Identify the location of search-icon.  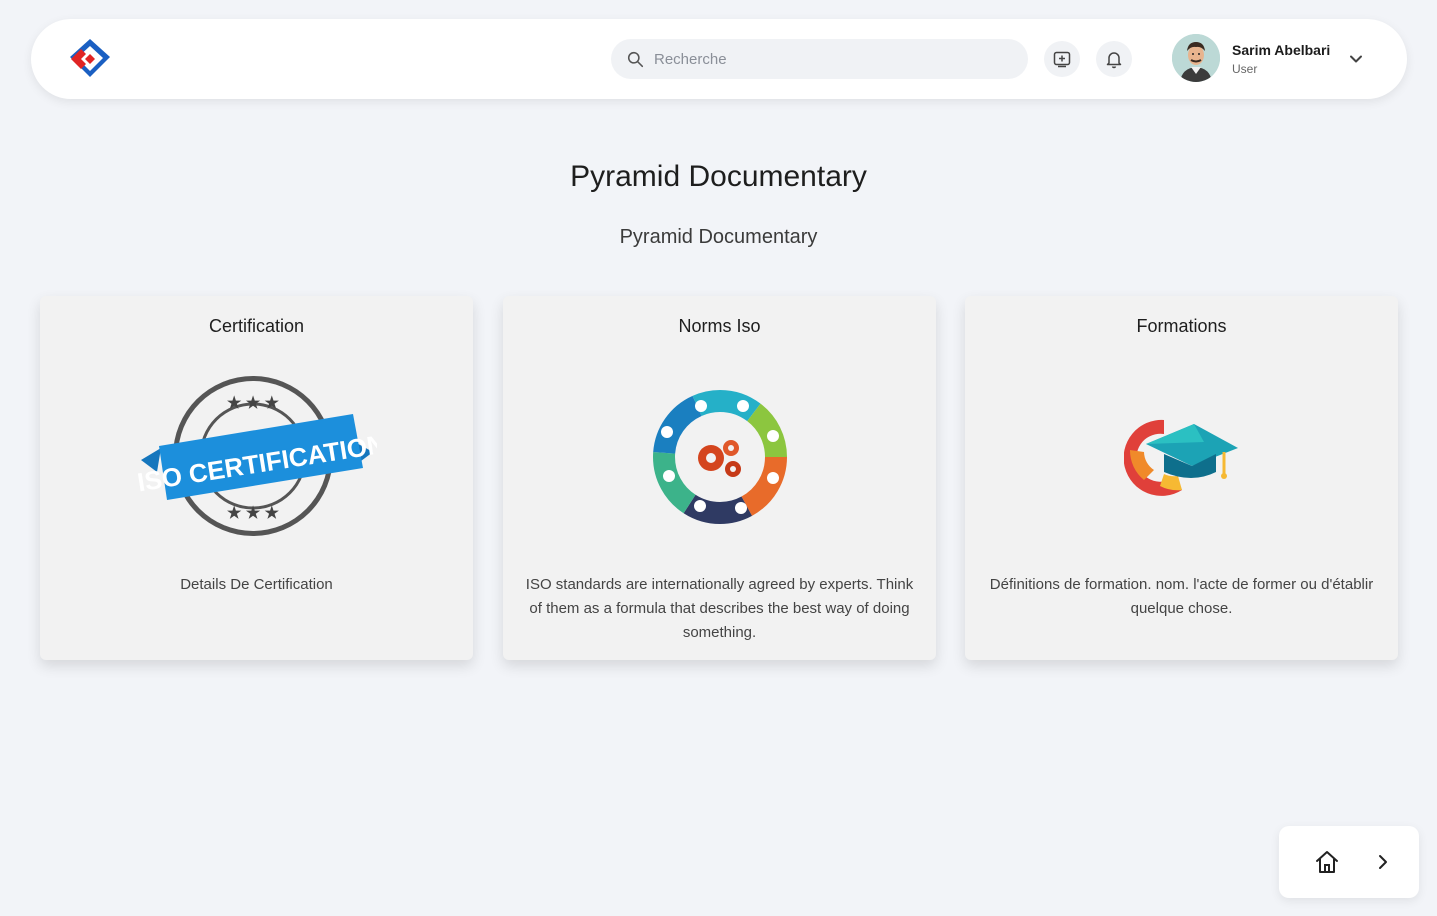
(635, 59).